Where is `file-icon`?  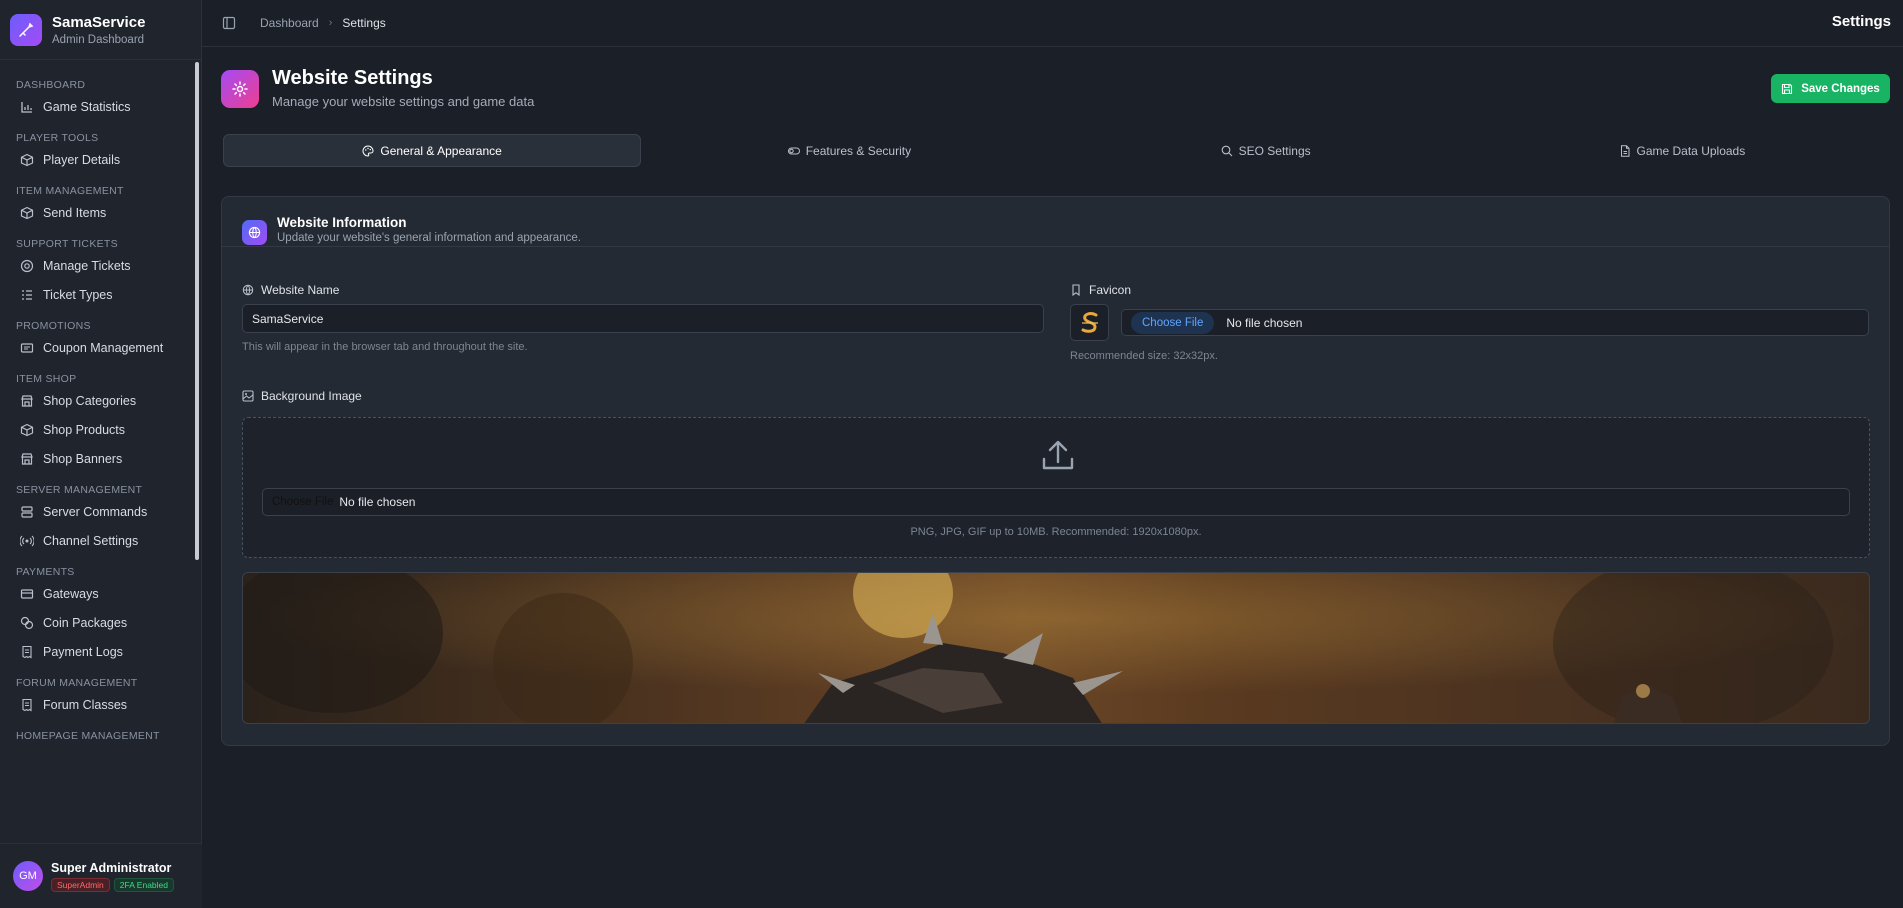
file-icon is located at coordinates (1624, 150).